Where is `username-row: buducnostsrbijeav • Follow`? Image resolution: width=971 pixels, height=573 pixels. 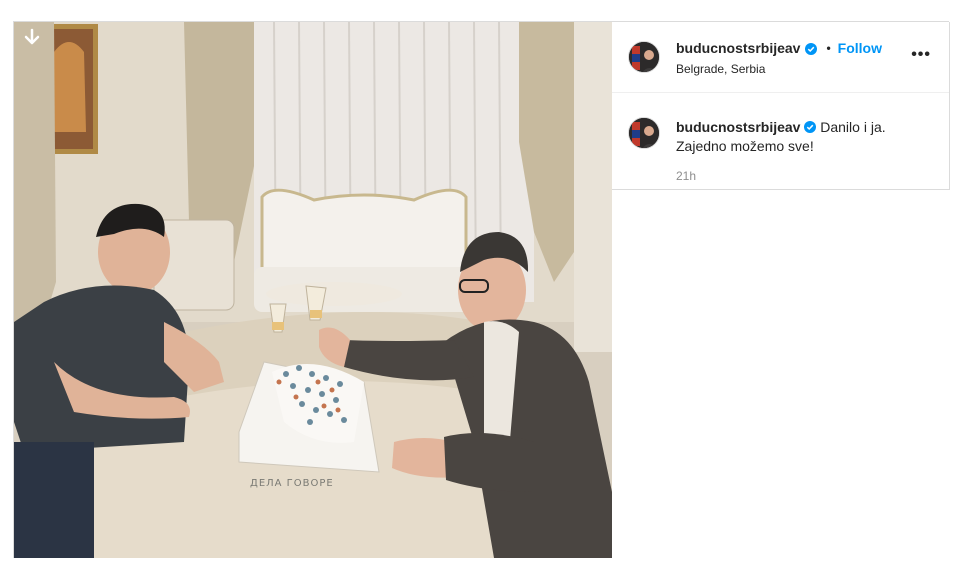
username-row: buducnostsrbijeav • Follow is located at coordinates (779, 48).